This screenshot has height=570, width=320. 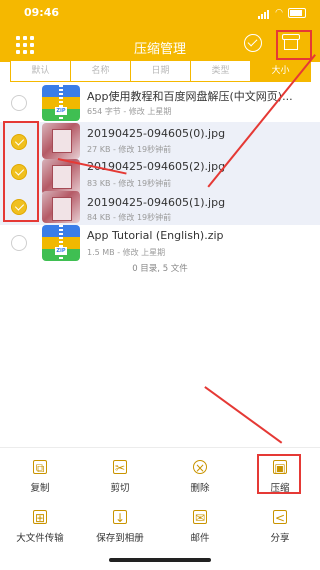 I want to click on annotation-box-checkboxes, so click(x=21, y=171).